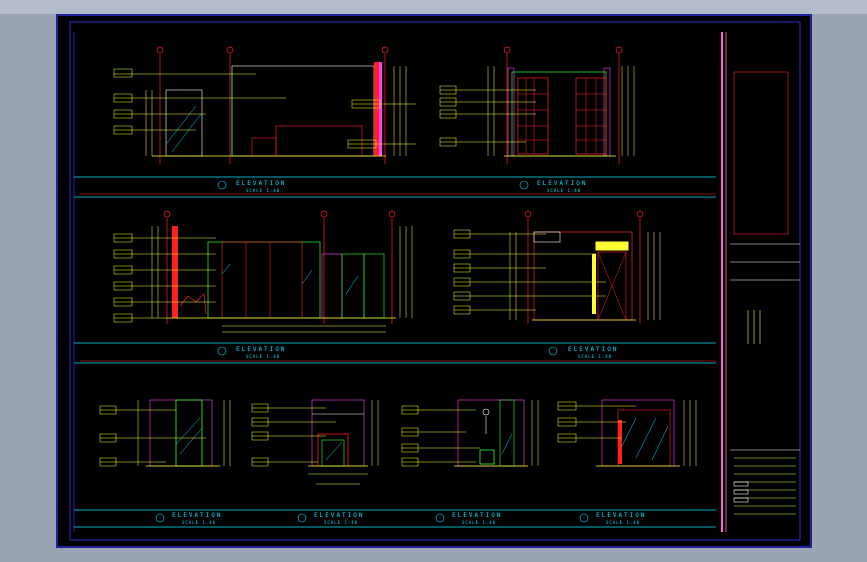 This screenshot has width=867, height=562. What do you see at coordinates (263, 271) in the screenshot?
I see `elevation-mid-left-drawing` at bounding box center [263, 271].